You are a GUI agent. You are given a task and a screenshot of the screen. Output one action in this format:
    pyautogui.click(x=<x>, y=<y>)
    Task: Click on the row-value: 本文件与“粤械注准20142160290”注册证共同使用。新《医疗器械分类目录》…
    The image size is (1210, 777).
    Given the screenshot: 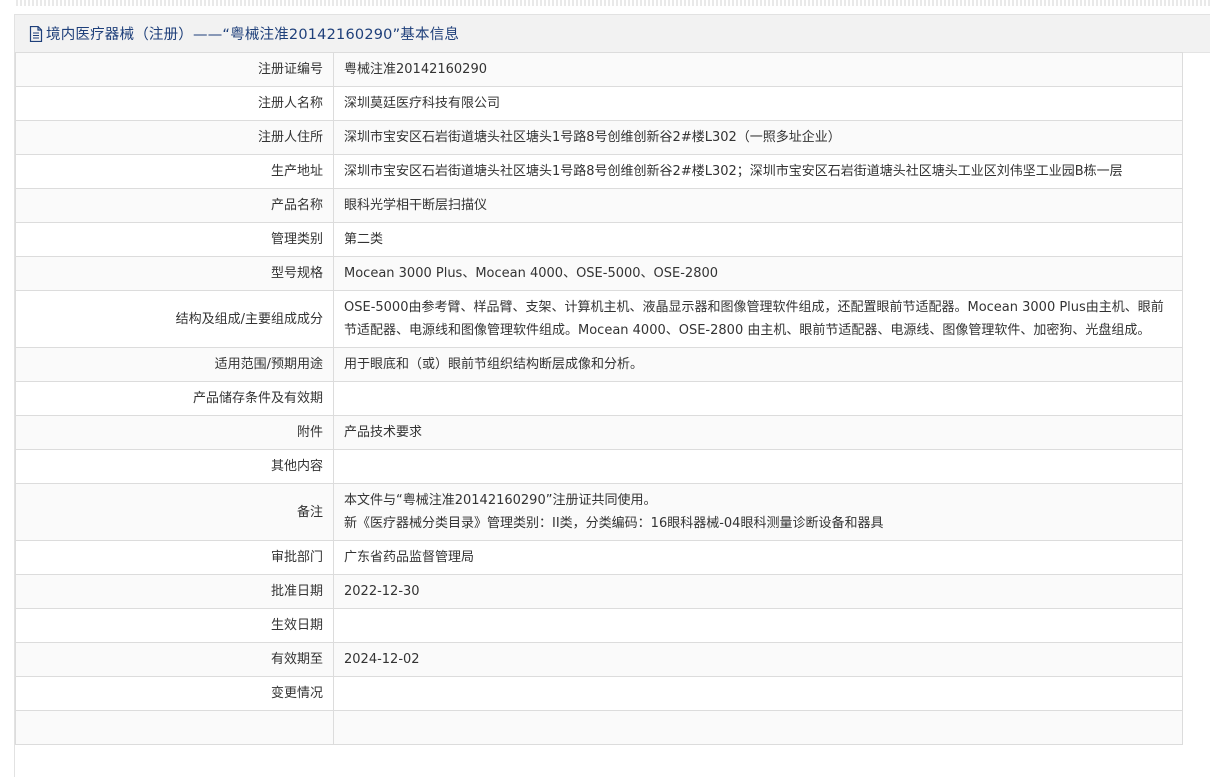 What is the action you would take?
    pyautogui.click(x=758, y=512)
    